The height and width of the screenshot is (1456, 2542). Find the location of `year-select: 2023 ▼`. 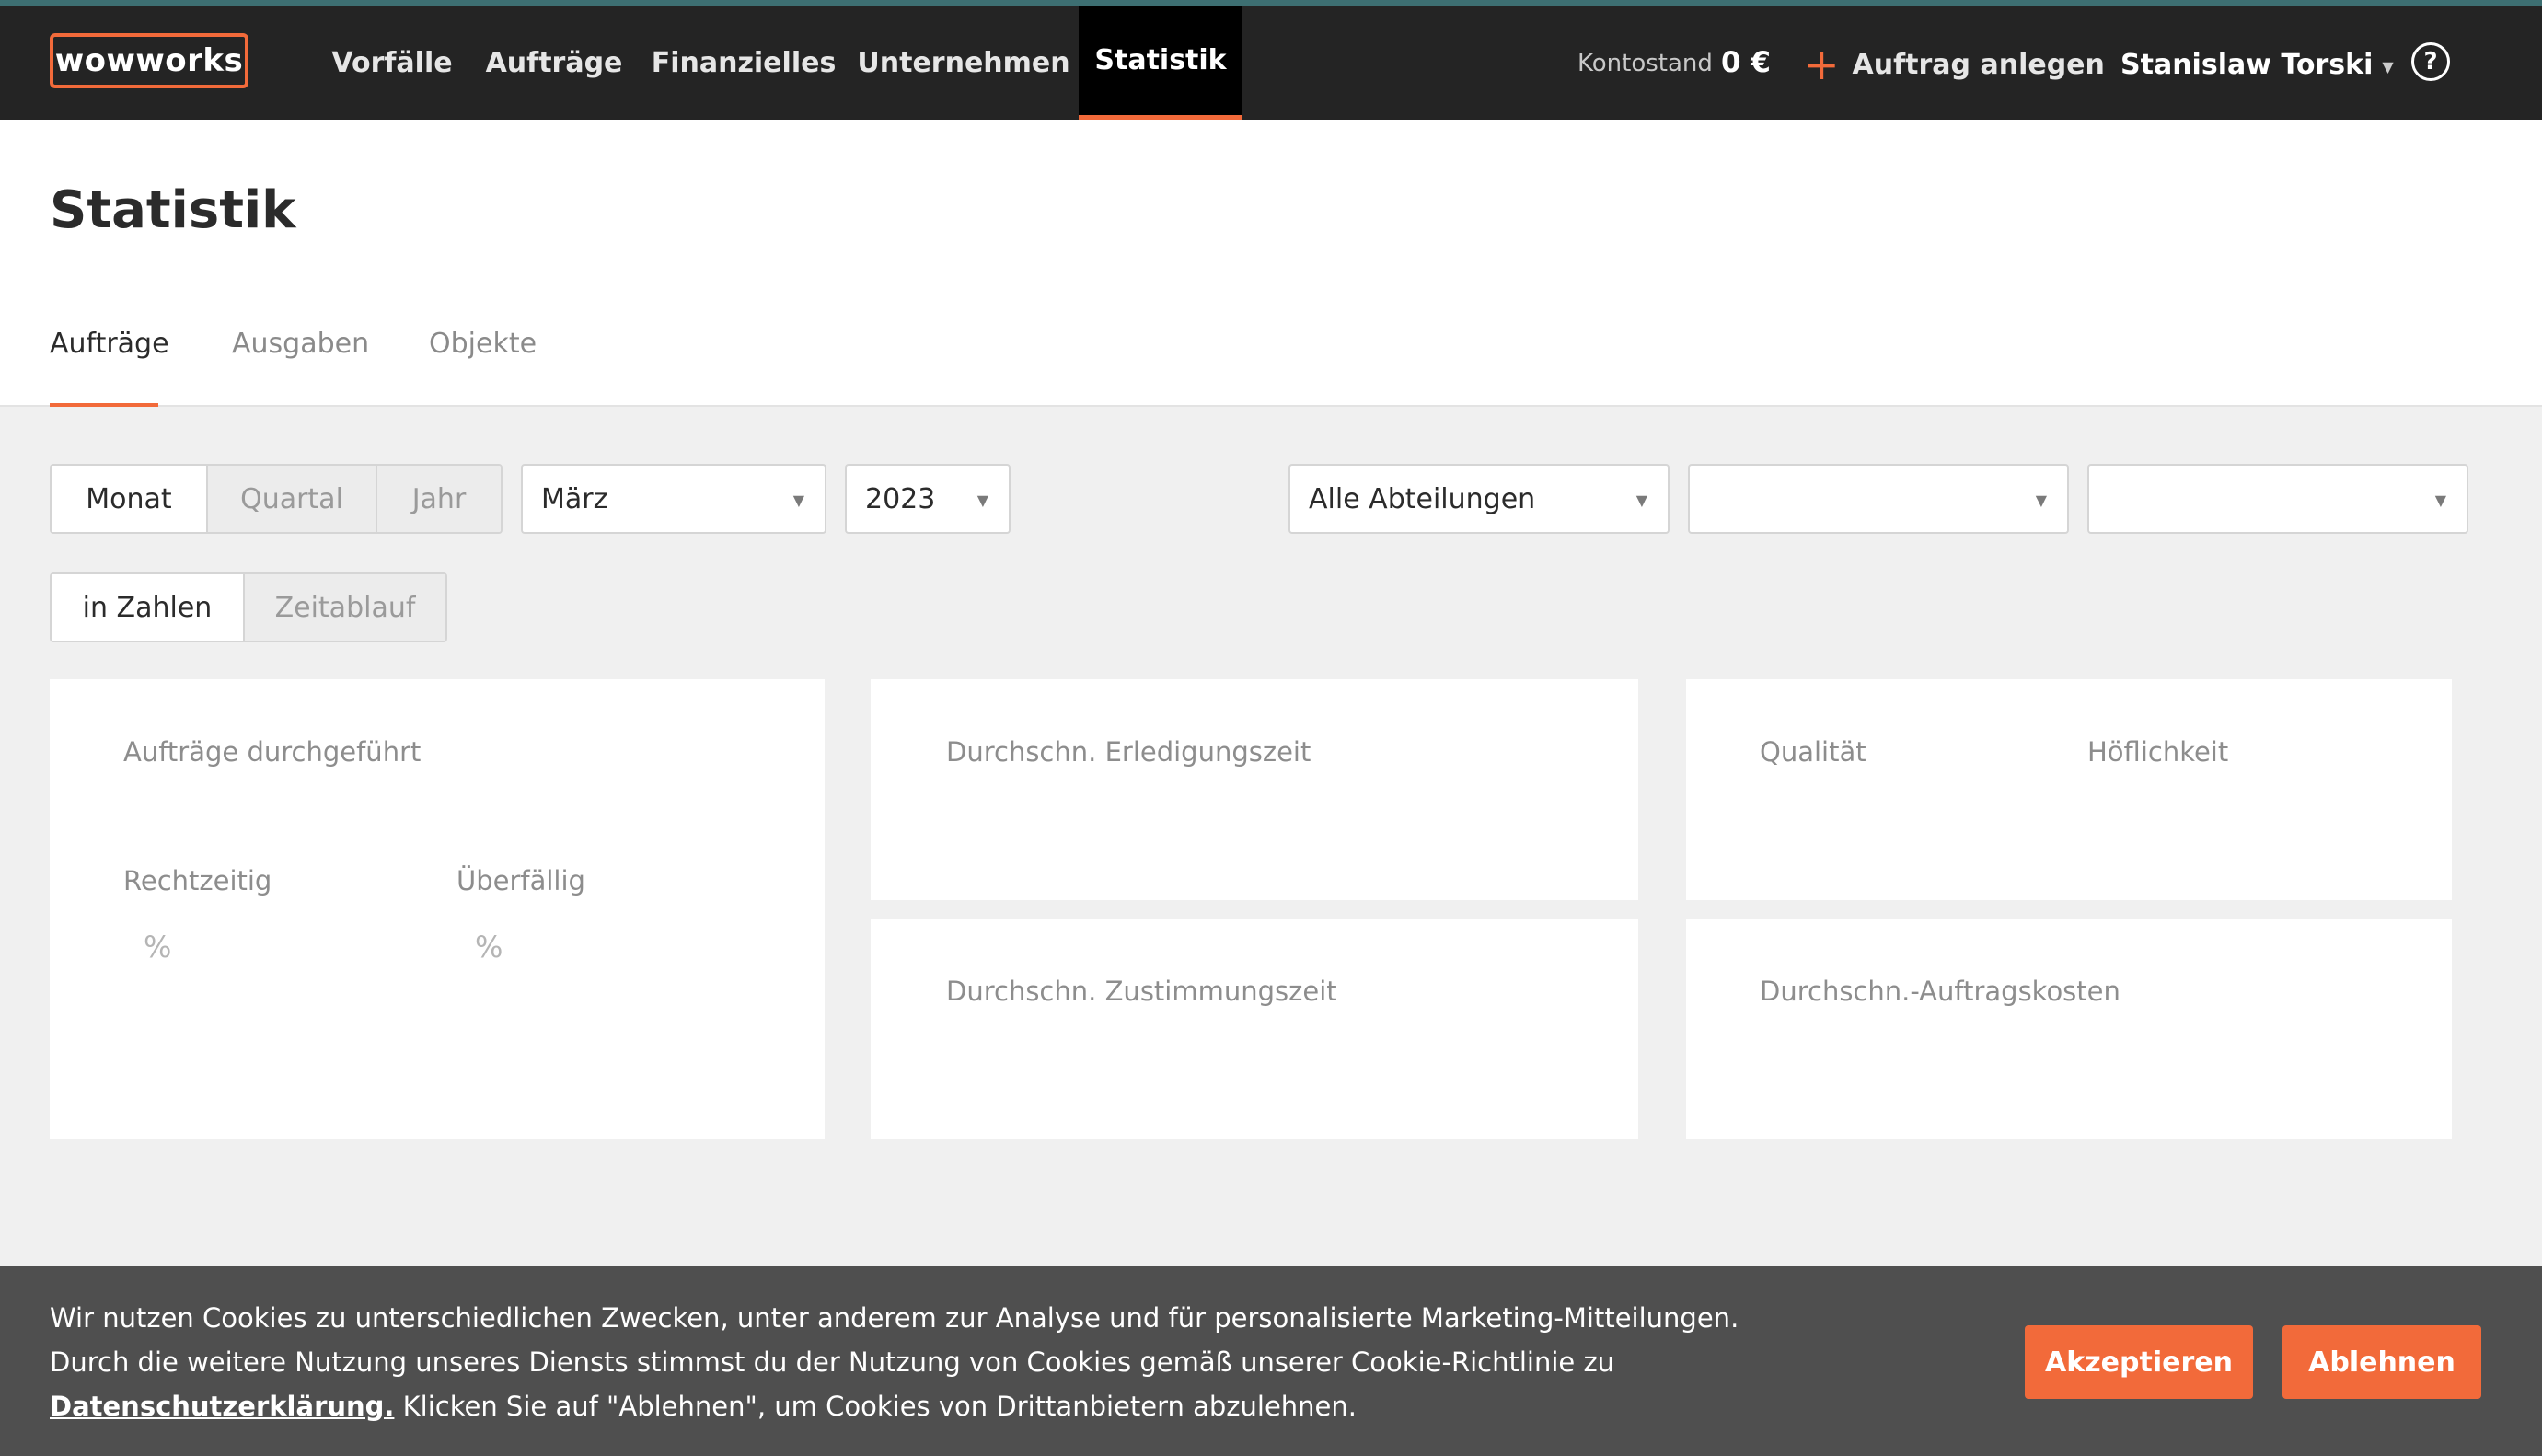

year-select: 2023 ▼ is located at coordinates (928, 499).